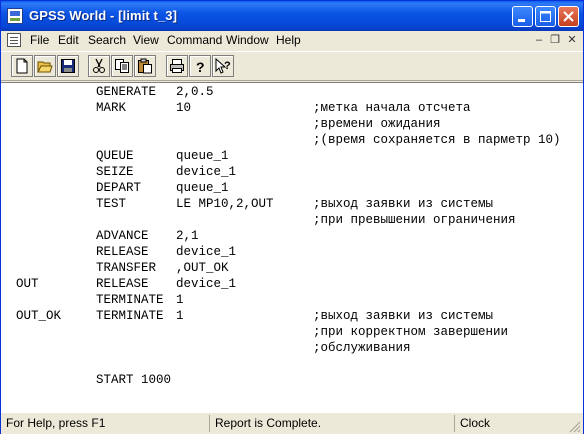 This screenshot has width=584, height=434. I want to click on close-button, so click(568, 16).